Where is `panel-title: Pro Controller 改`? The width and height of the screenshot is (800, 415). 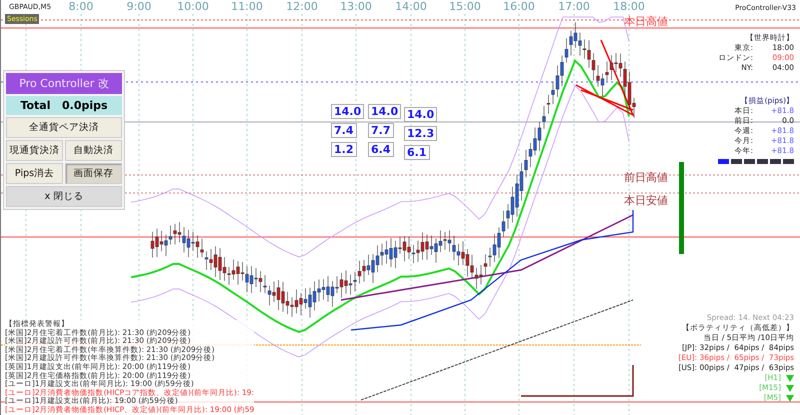
panel-title: Pro Controller 改 is located at coordinates (64, 83).